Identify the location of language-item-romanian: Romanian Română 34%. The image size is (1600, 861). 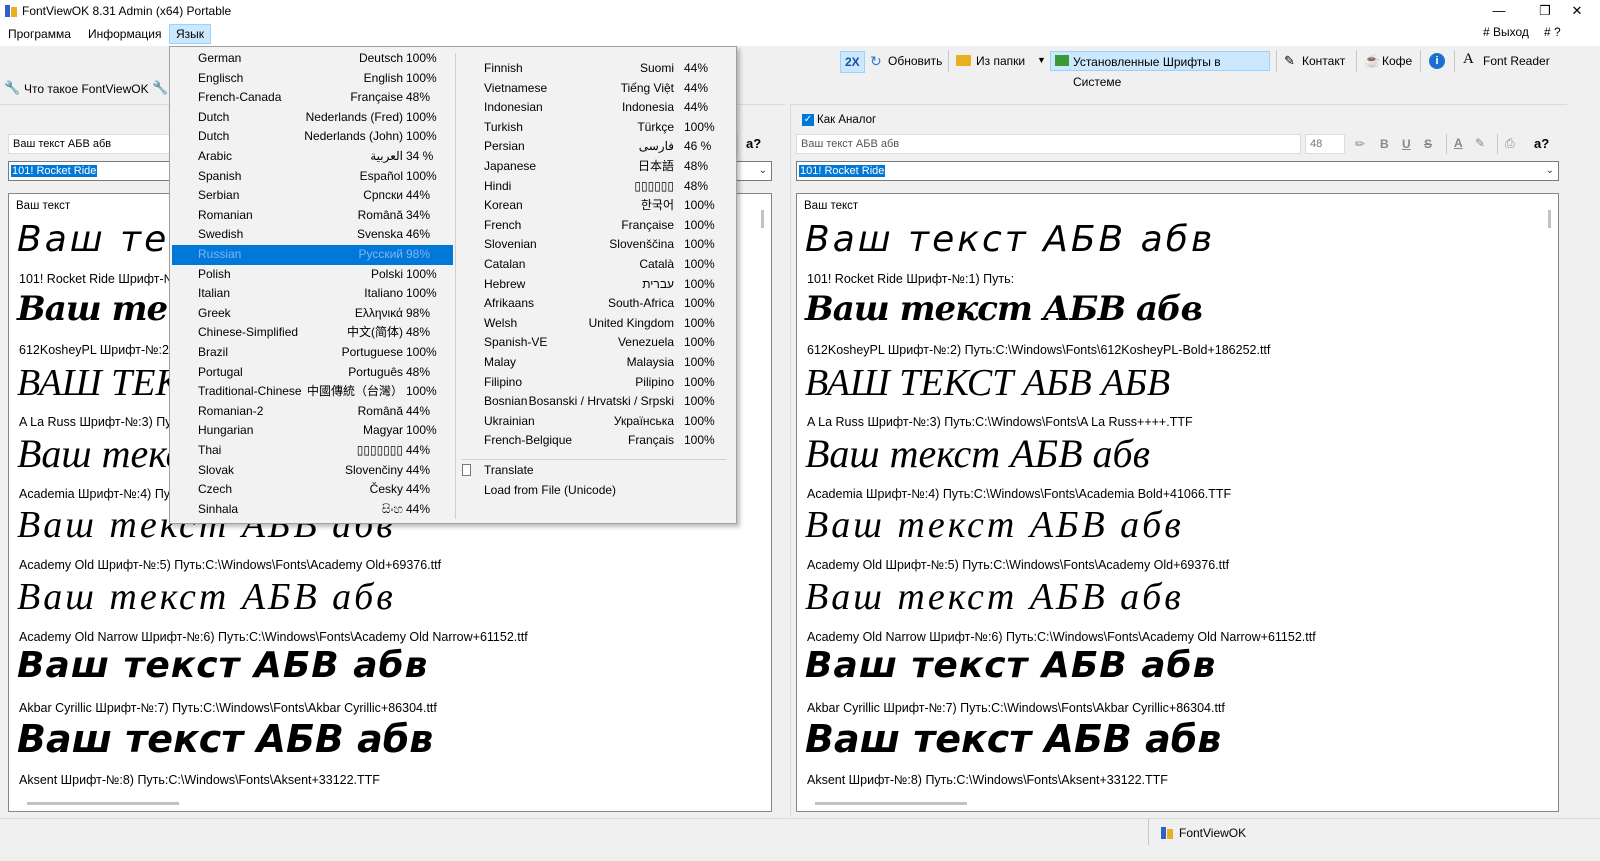
(312, 216).